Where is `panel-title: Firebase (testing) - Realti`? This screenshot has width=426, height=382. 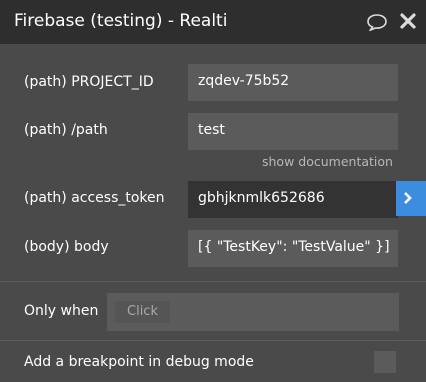 panel-title: Firebase (testing) - Realti is located at coordinates (121, 21).